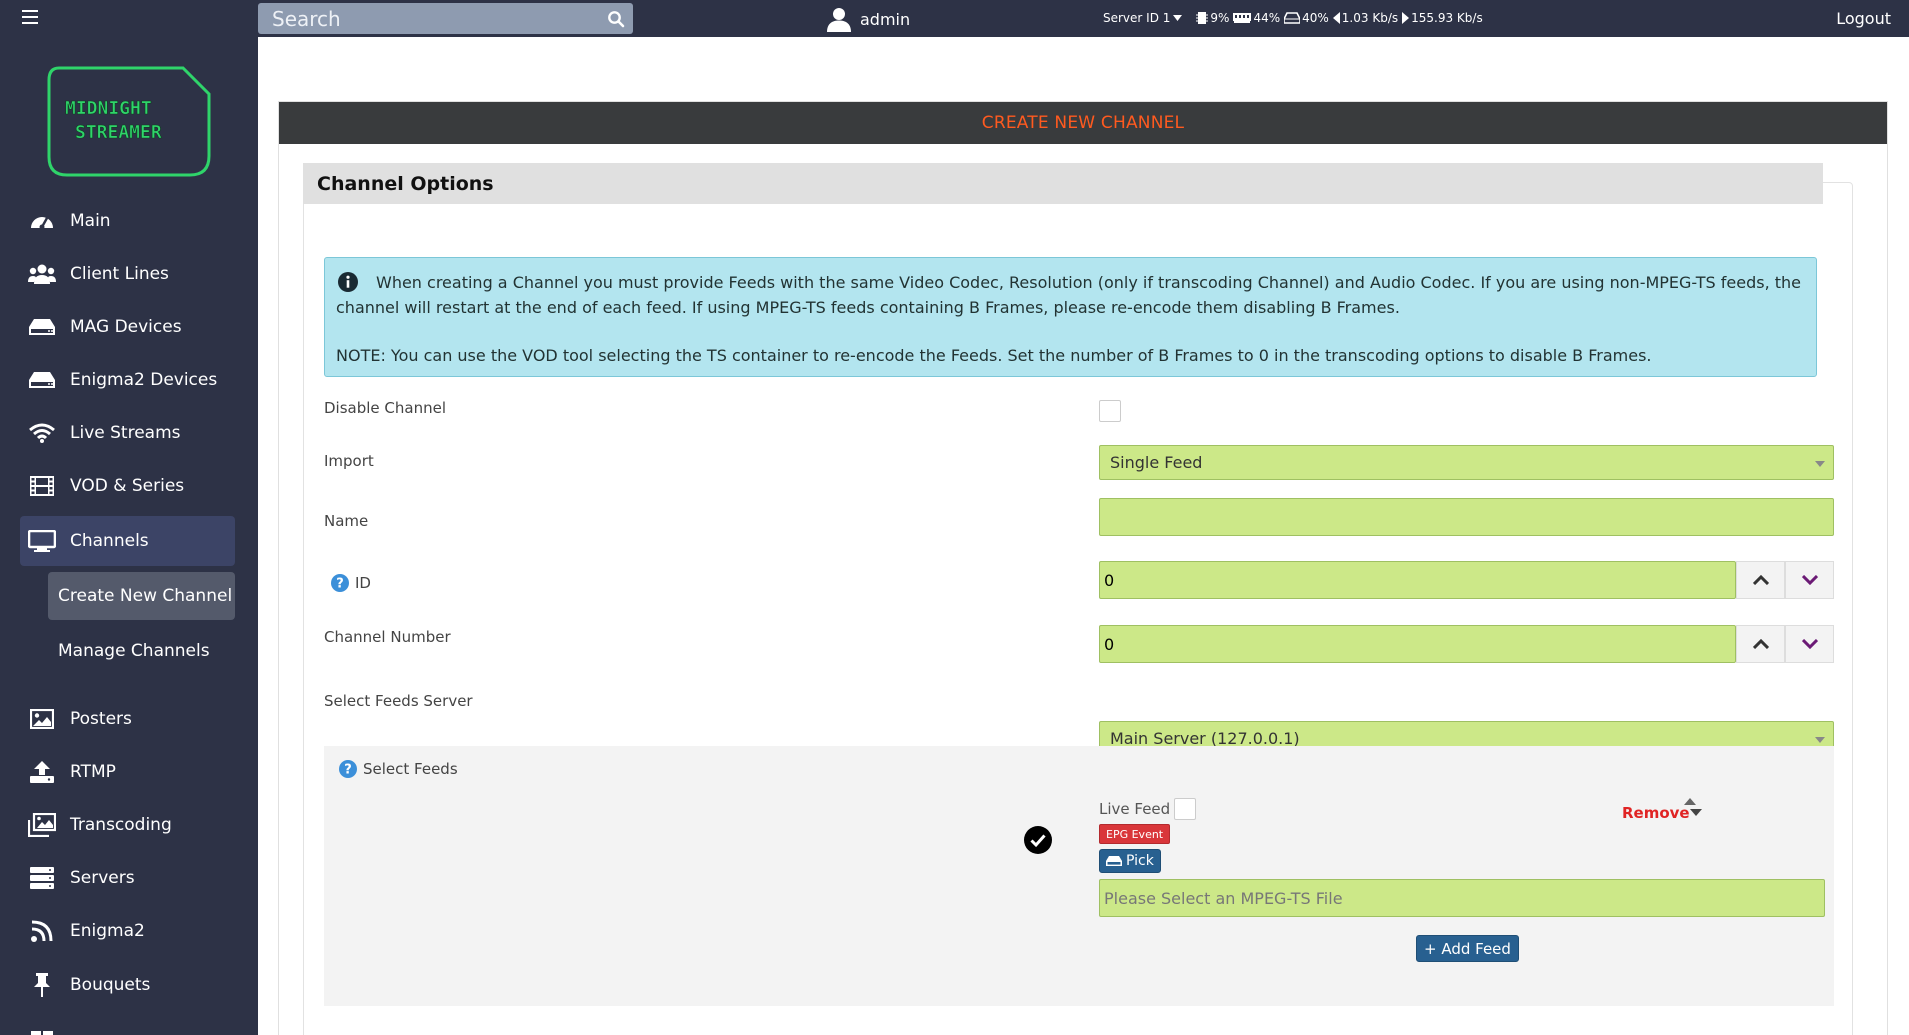  What do you see at coordinates (118, 132) in the screenshot?
I see `svg-text: STREAMER` at bounding box center [118, 132].